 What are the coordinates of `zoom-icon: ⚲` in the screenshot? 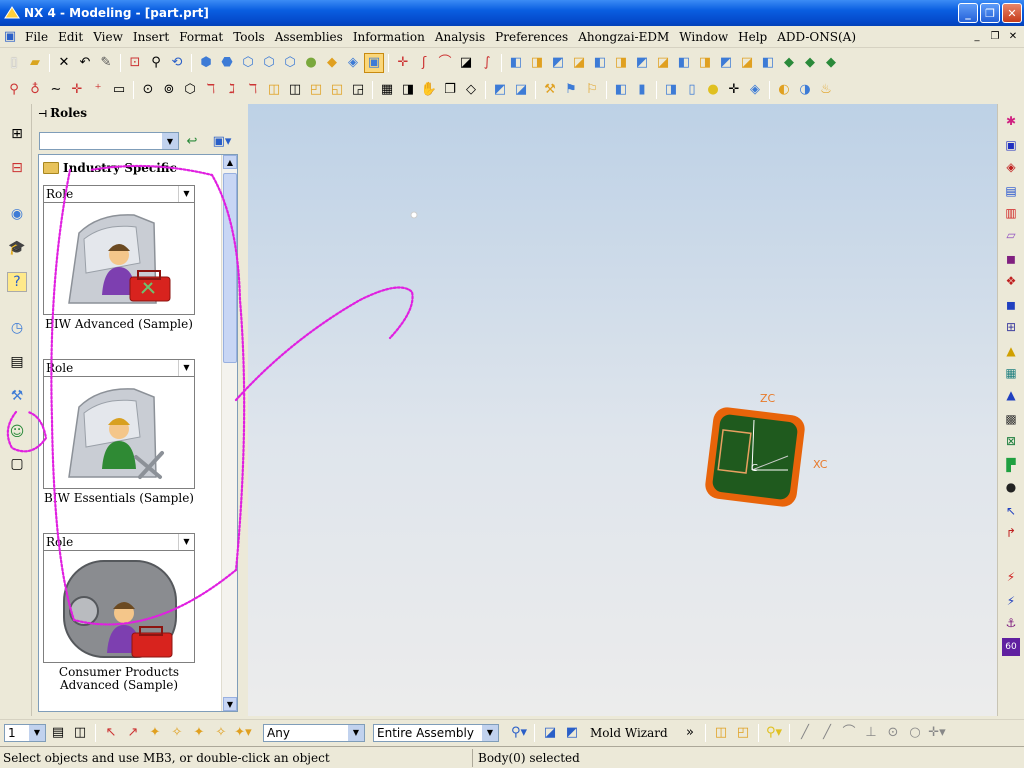 It's located at (156, 63).